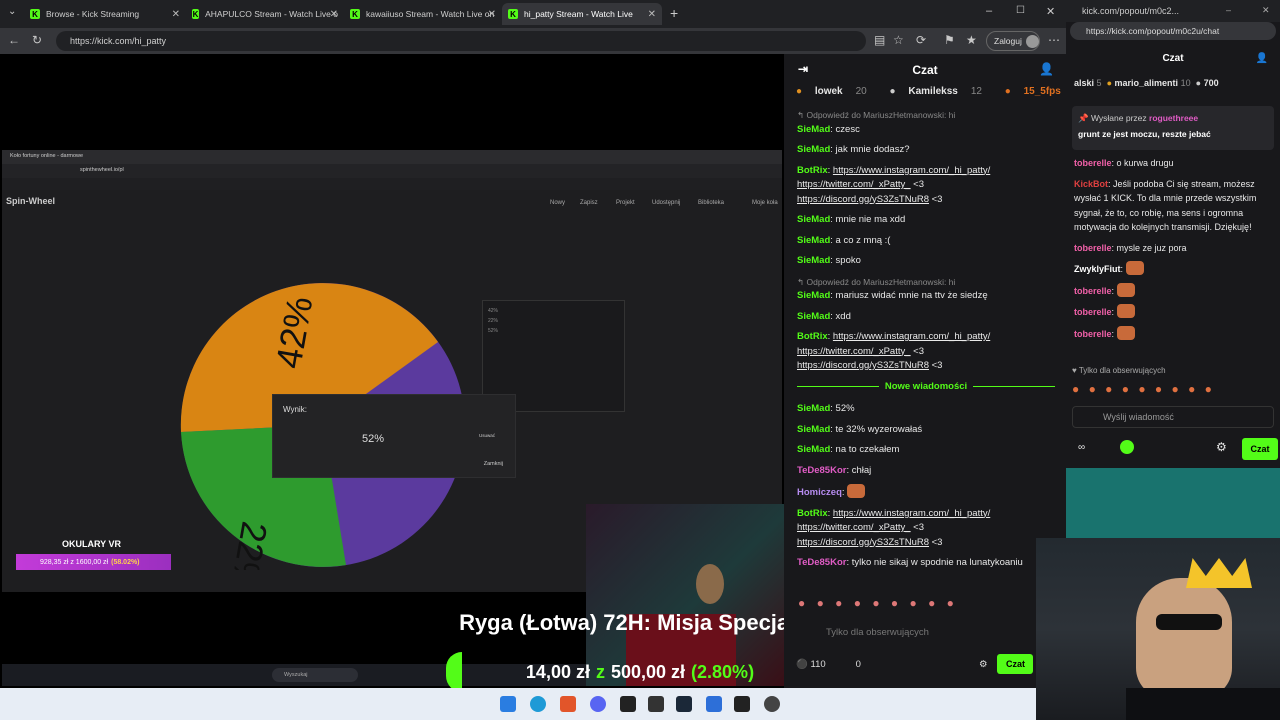 This screenshot has width=1280, height=720. What do you see at coordinates (772, 704) in the screenshot?
I see `obs-icon` at bounding box center [772, 704].